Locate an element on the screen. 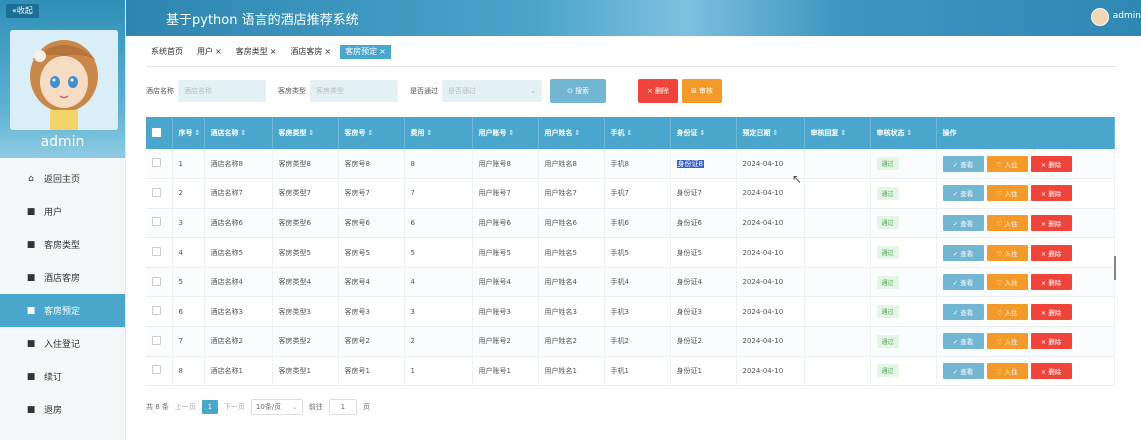  tab-booking: 客房预定 × is located at coordinates (365, 52).